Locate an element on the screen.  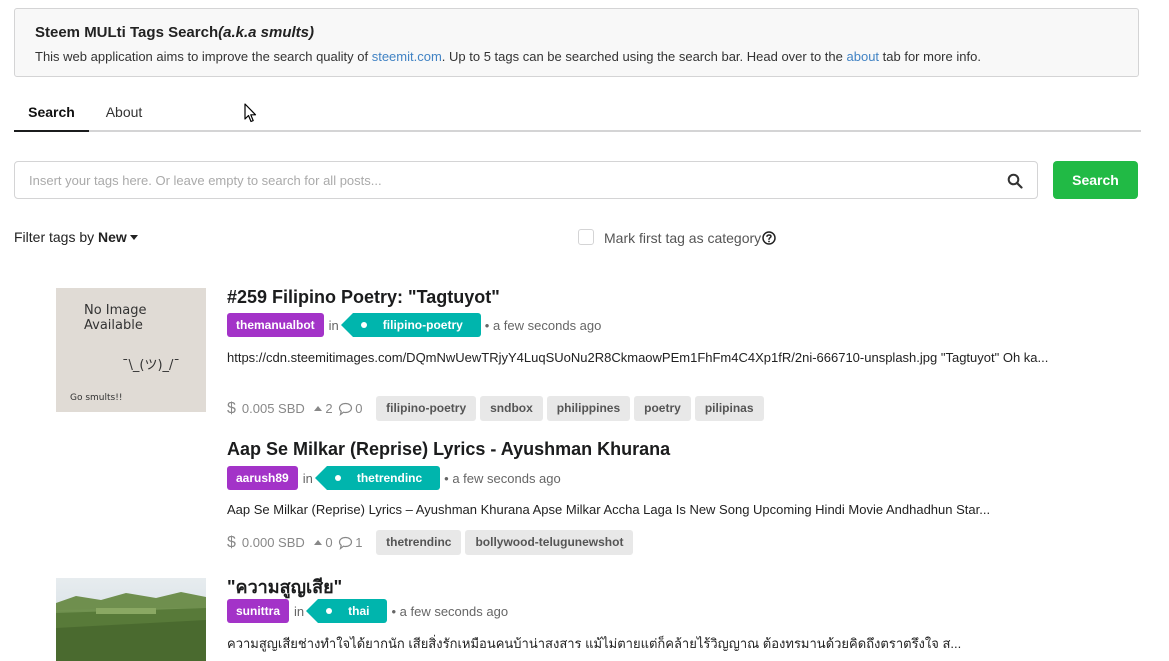
post-thumbnail: No Image Available ¯\_(ツ)_/¯ Go smults!! is located at coordinates (131, 350).